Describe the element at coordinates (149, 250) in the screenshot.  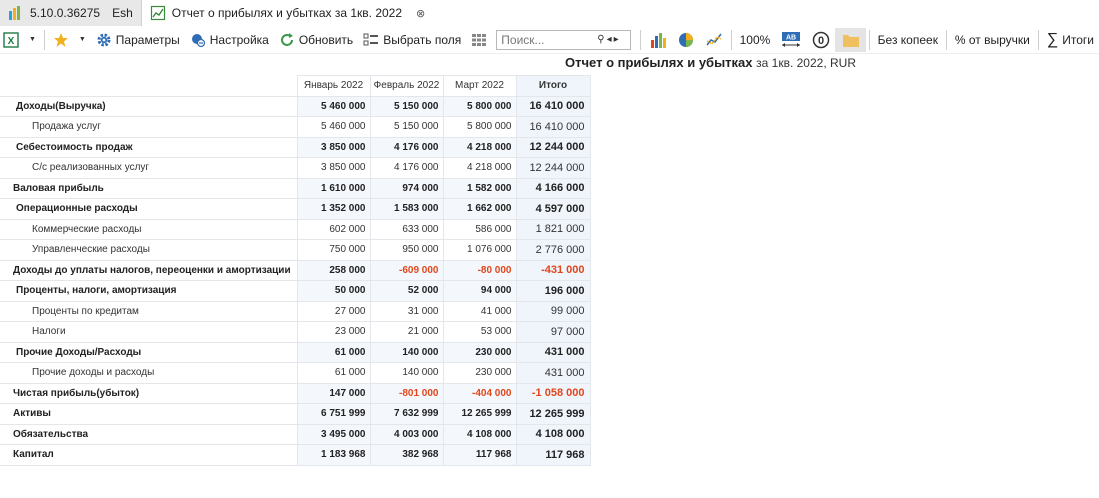
I see `row-label: Управленческие расходы` at that location.